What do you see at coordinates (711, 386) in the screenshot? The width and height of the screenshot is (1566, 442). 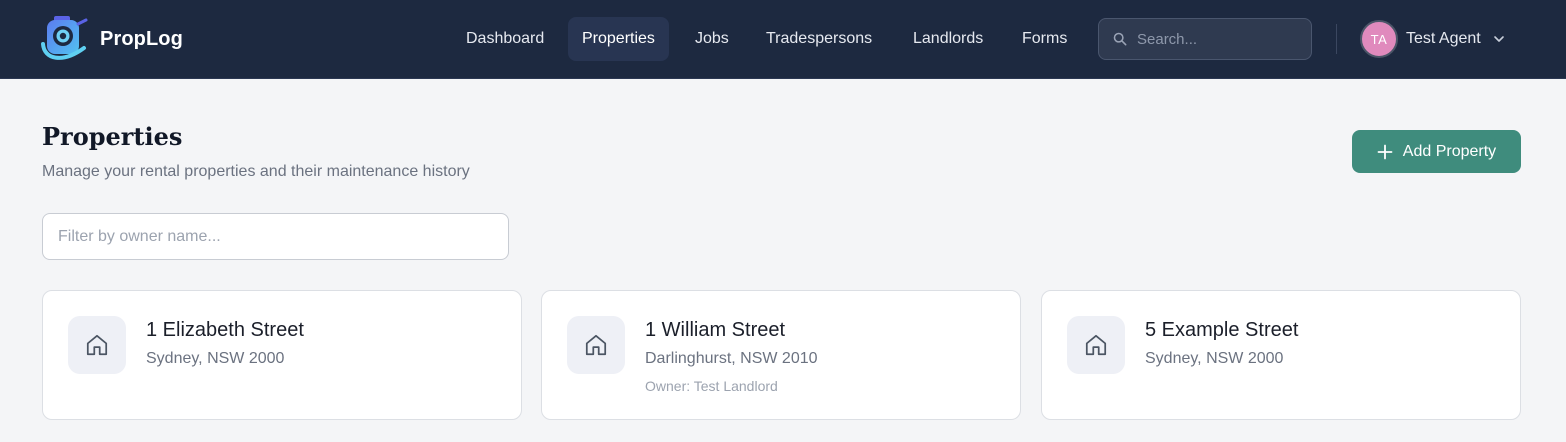 I see `property-owner: Owner: Test Landlord` at bounding box center [711, 386].